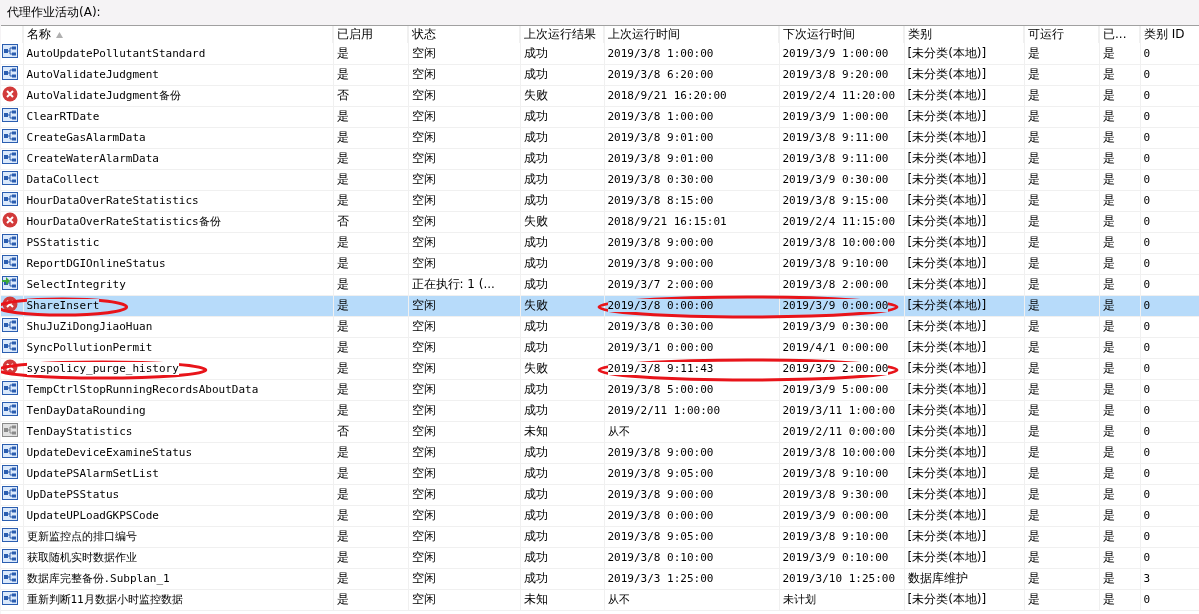 The width and height of the screenshot is (1199, 614). I want to click on column-header: 类别, so click(964, 34).